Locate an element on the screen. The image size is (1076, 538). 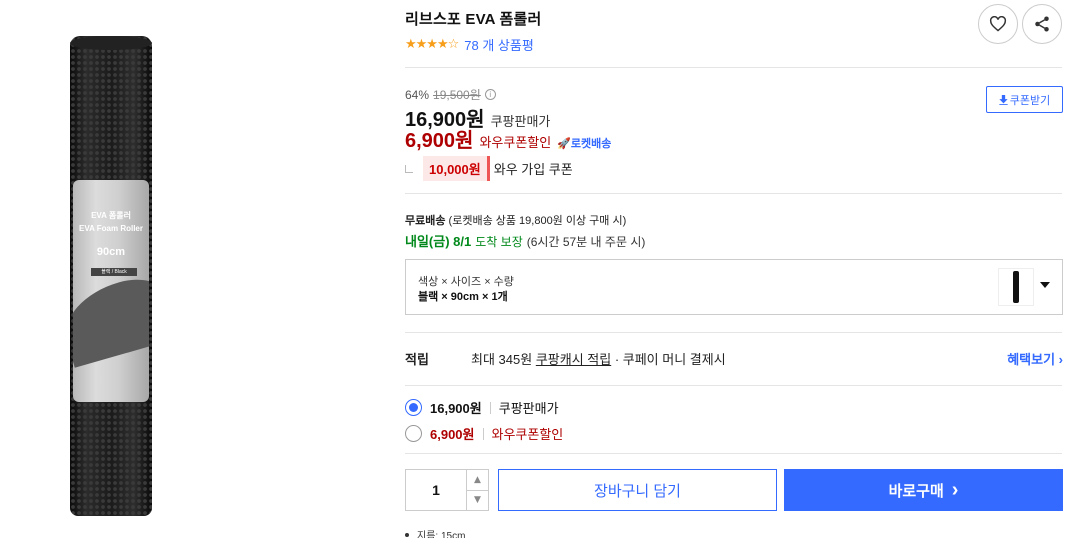
price-option-sale: 16,900원 쿠팡판매가 is located at coordinates (482, 407).